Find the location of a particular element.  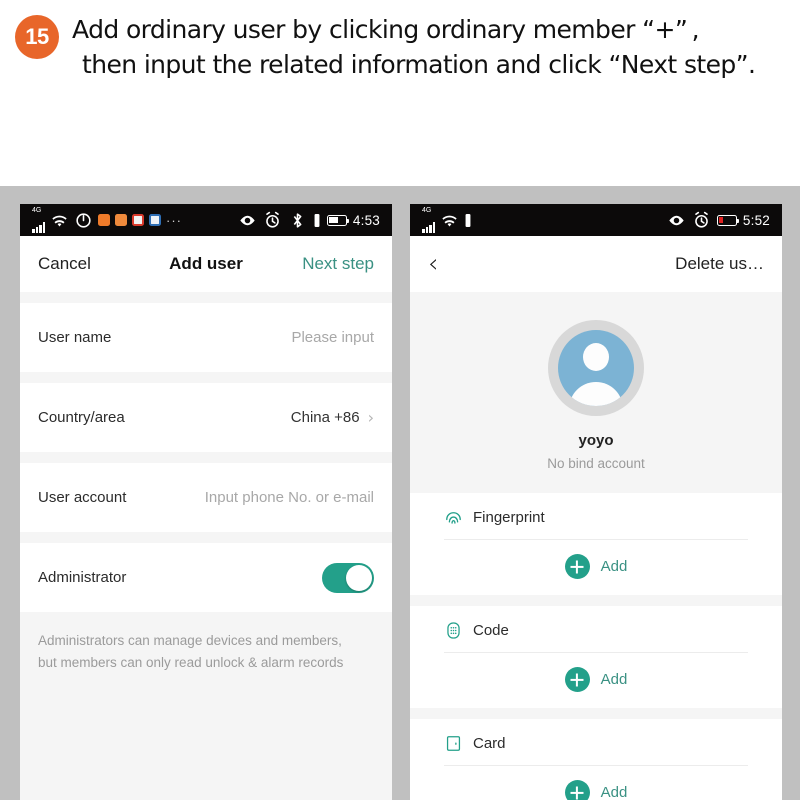

administrator-label: Administrator is located at coordinates (82, 577).